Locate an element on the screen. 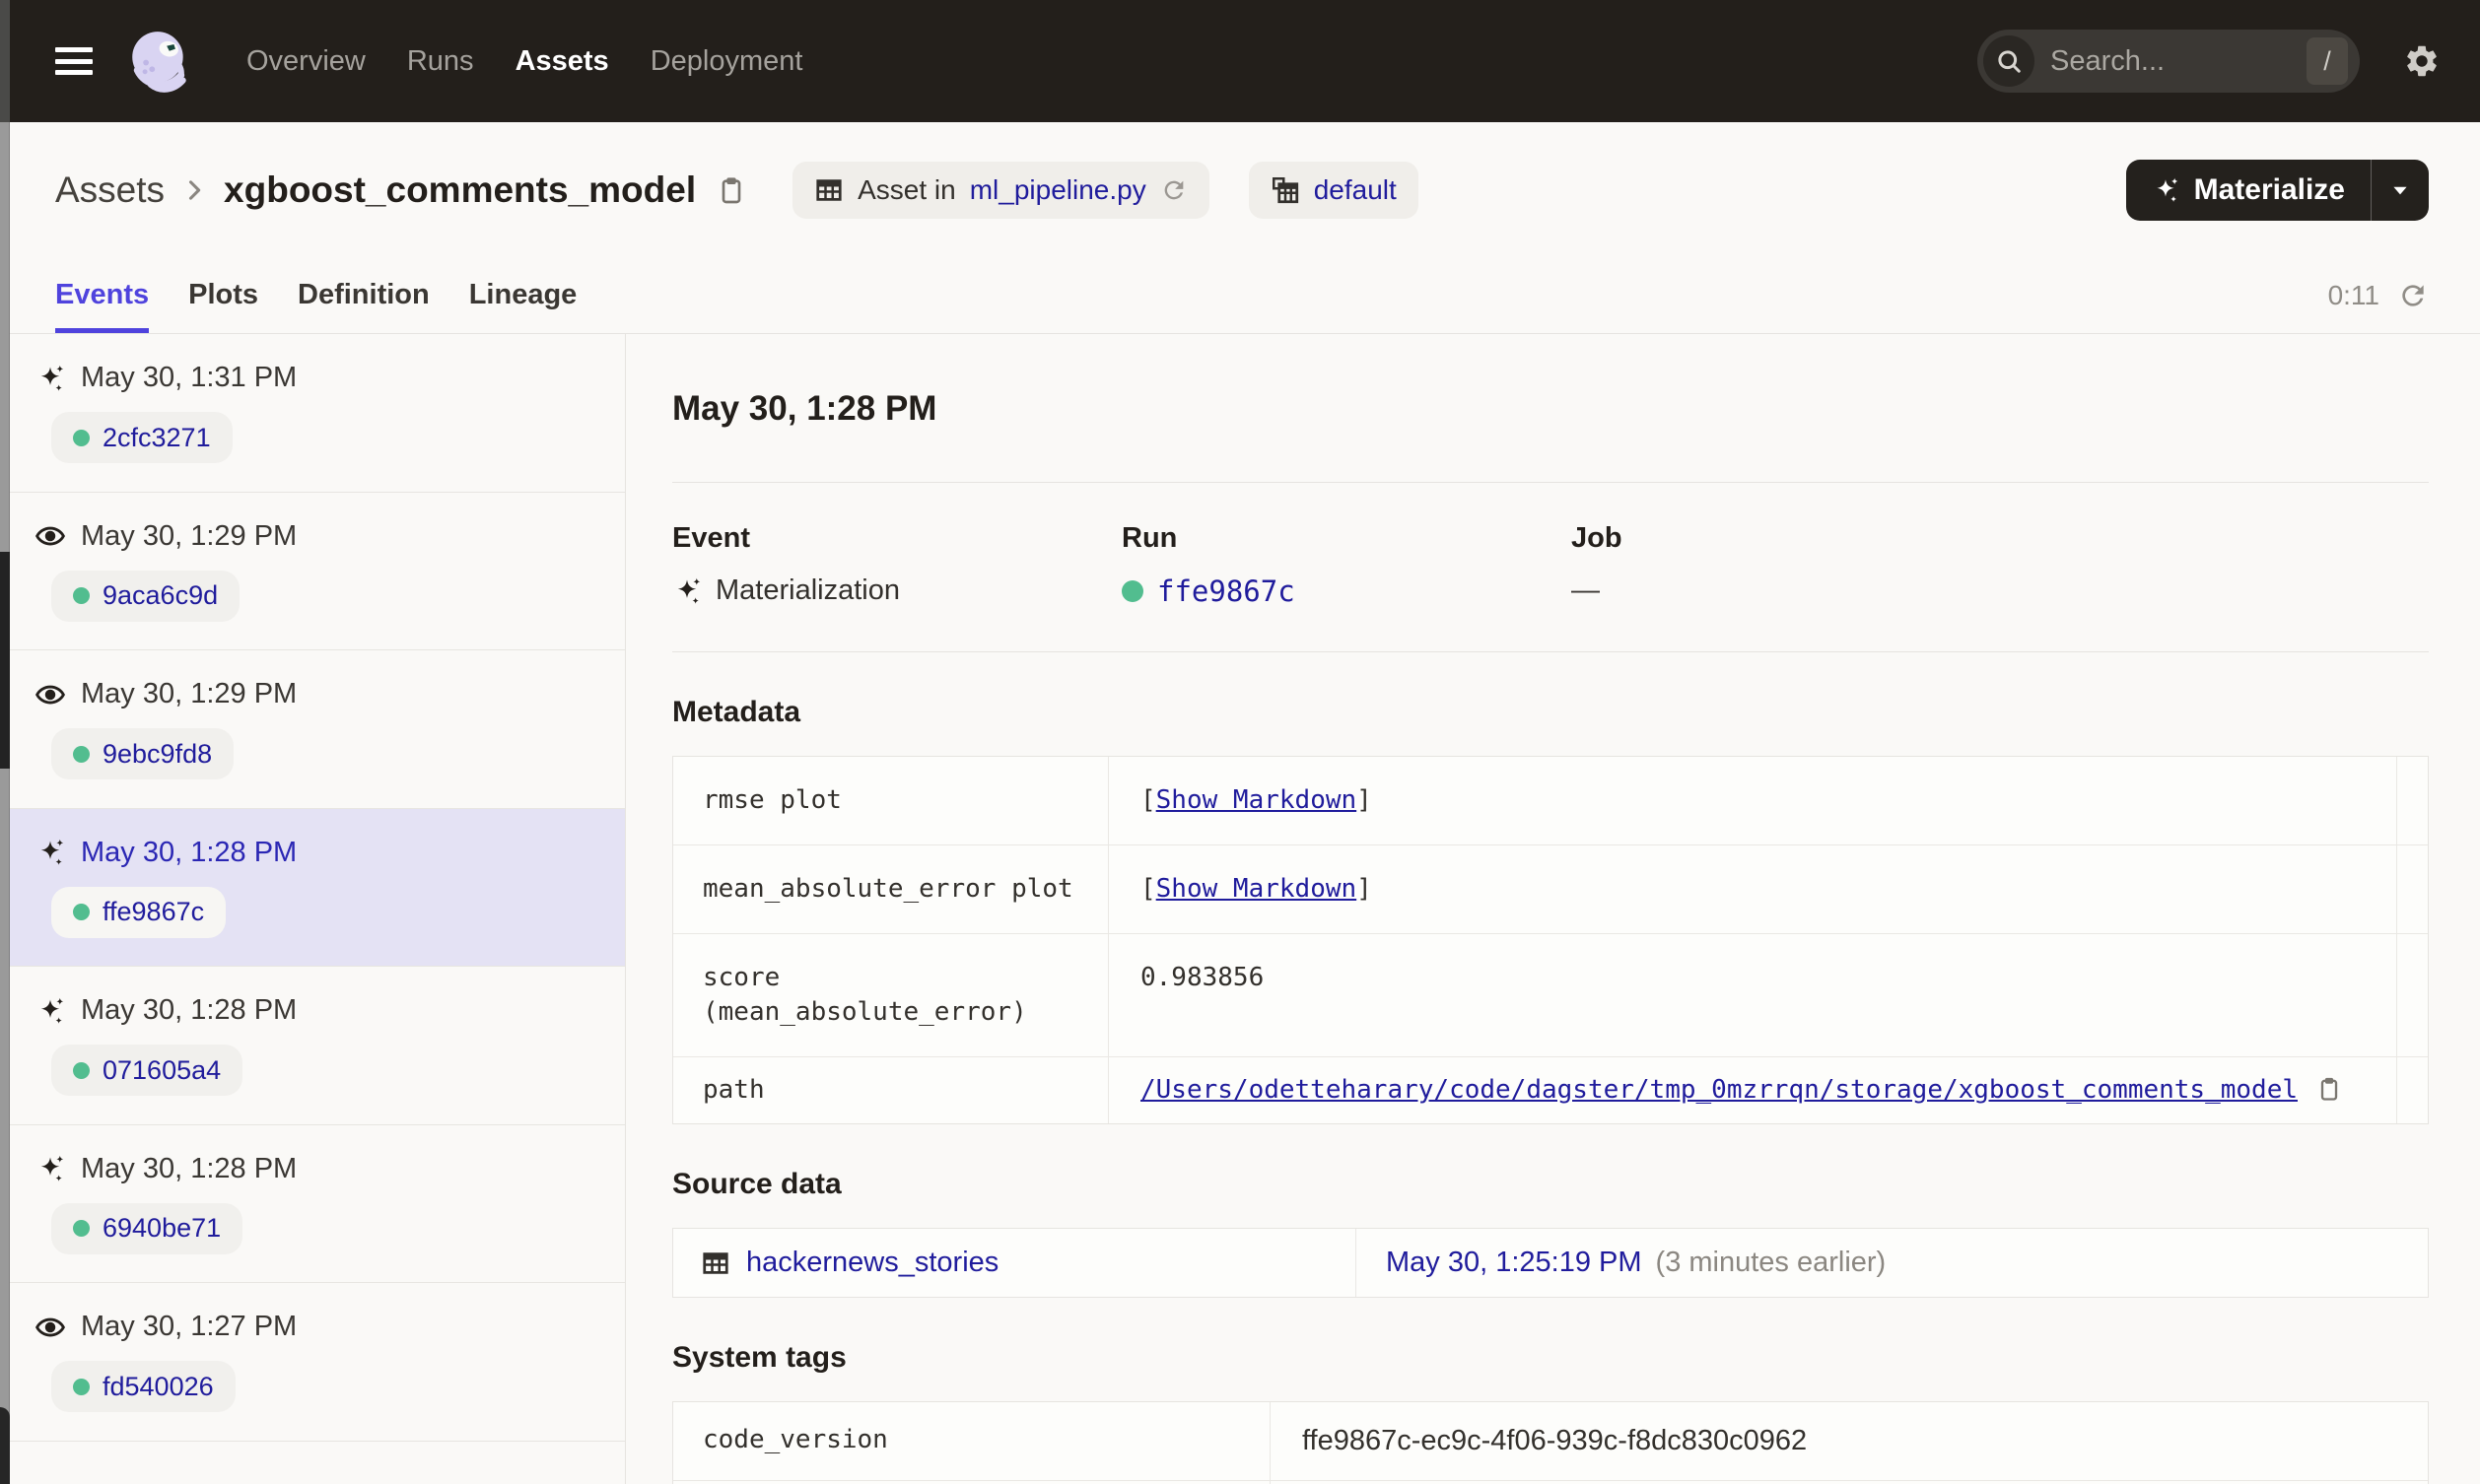 The height and width of the screenshot is (1484, 2480). materialize-split-button: Materialize is located at coordinates (2277, 190).